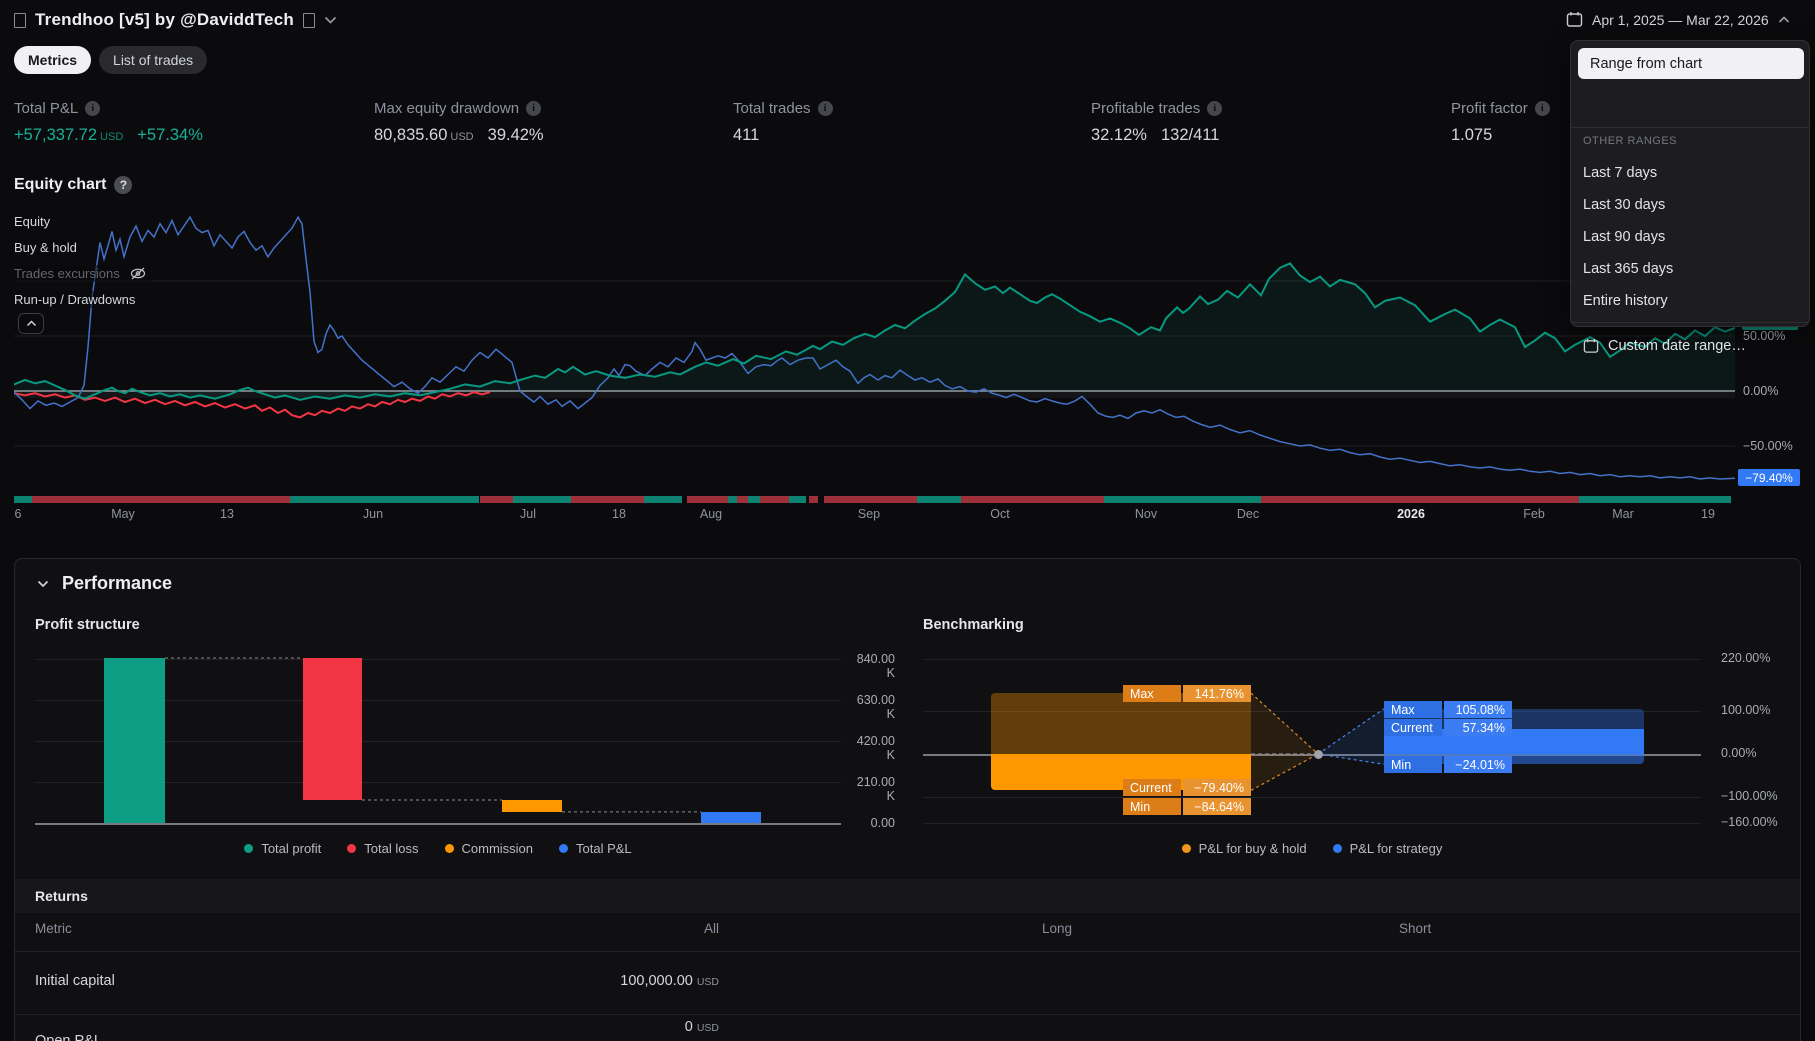 This screenshot has height=1041, width=1815. I want to click on pivot-dot, so click(1318, 754).